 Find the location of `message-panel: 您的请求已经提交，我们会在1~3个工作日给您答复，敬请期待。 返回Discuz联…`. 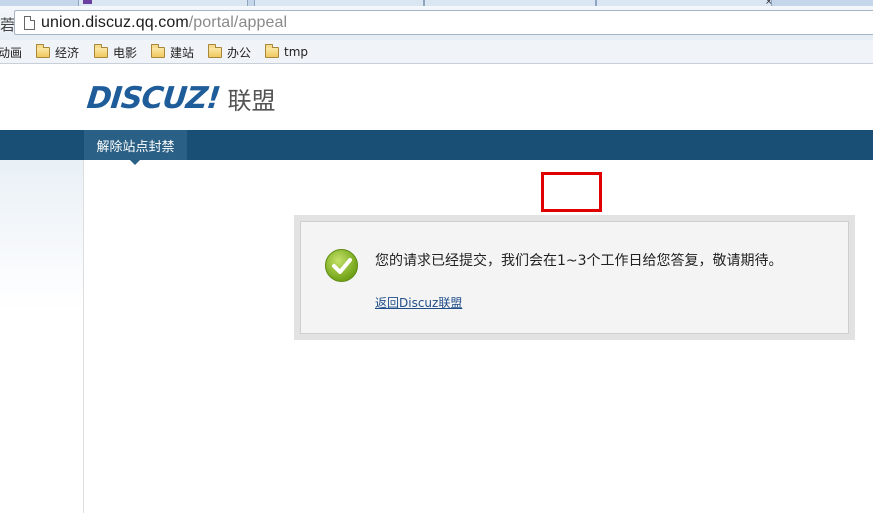

message-panel: 您的请求已经提交，我们会在1~3个工作日给您答复，敬请期待。 返回Discuz联… is located at coordinates (574, 277).